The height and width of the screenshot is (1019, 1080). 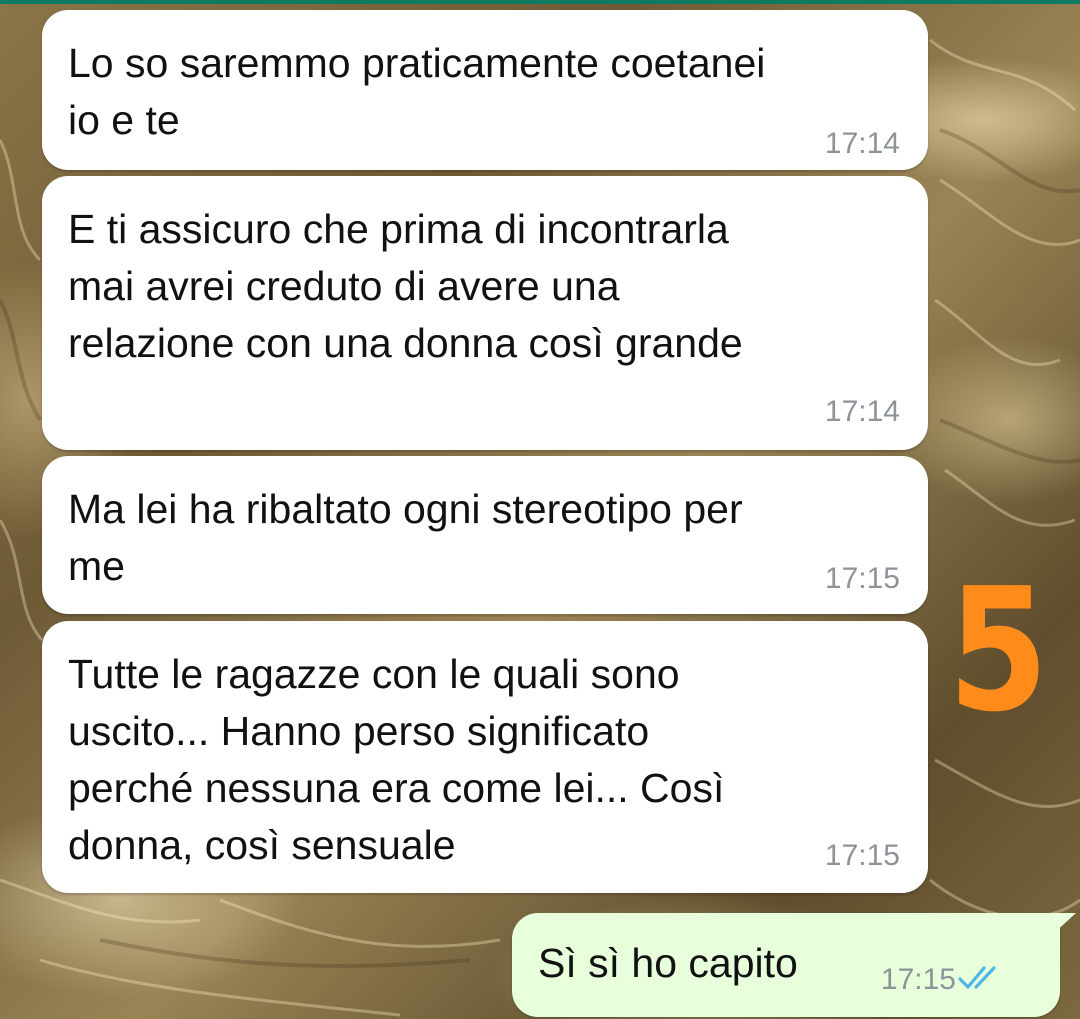 What do you see at coordinates (540, 2) in the screenshot?
I see `app-bar-edge` at bounding box center [540, 2].